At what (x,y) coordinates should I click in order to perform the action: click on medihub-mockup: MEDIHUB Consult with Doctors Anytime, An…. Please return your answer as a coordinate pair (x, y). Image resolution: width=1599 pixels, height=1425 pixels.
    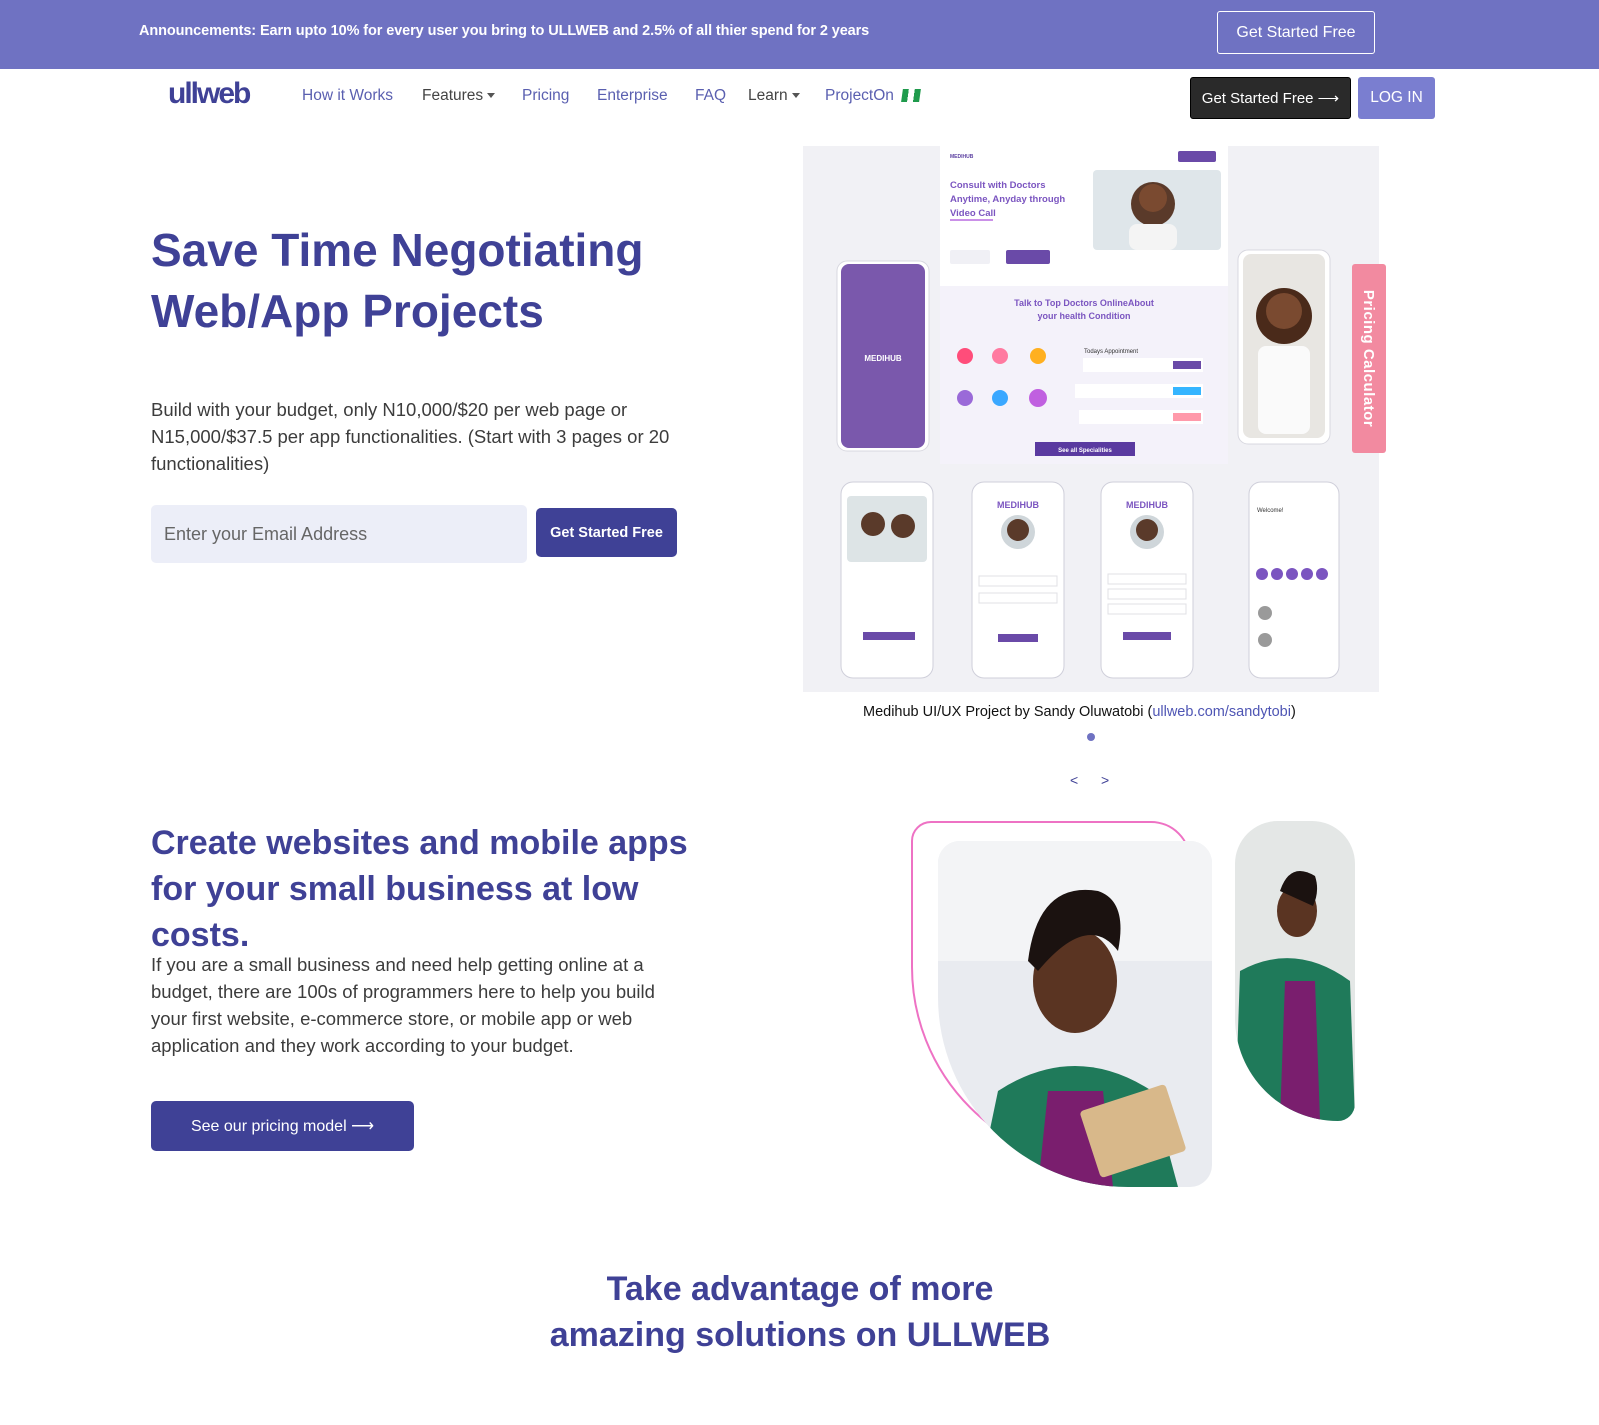
    Looking at the image, I should click on (1088, 412).